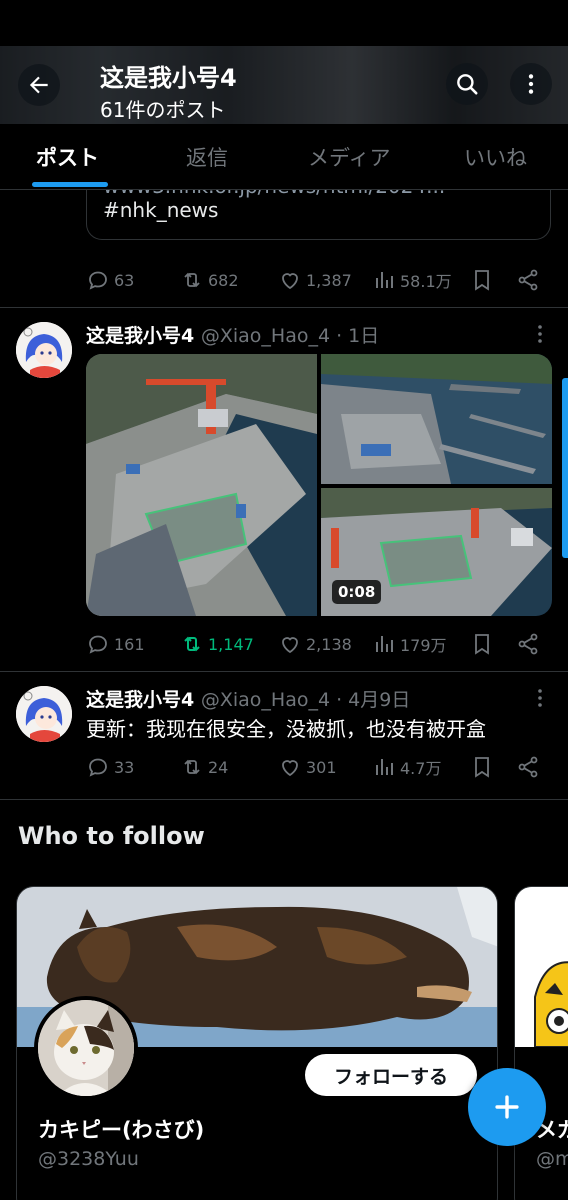 The height and width of the screenshot is (1200, 568). What do you see at coordinates (223, 280) in the screenshot?
I see `repost-count: 682` at bounding box center [223, 280].